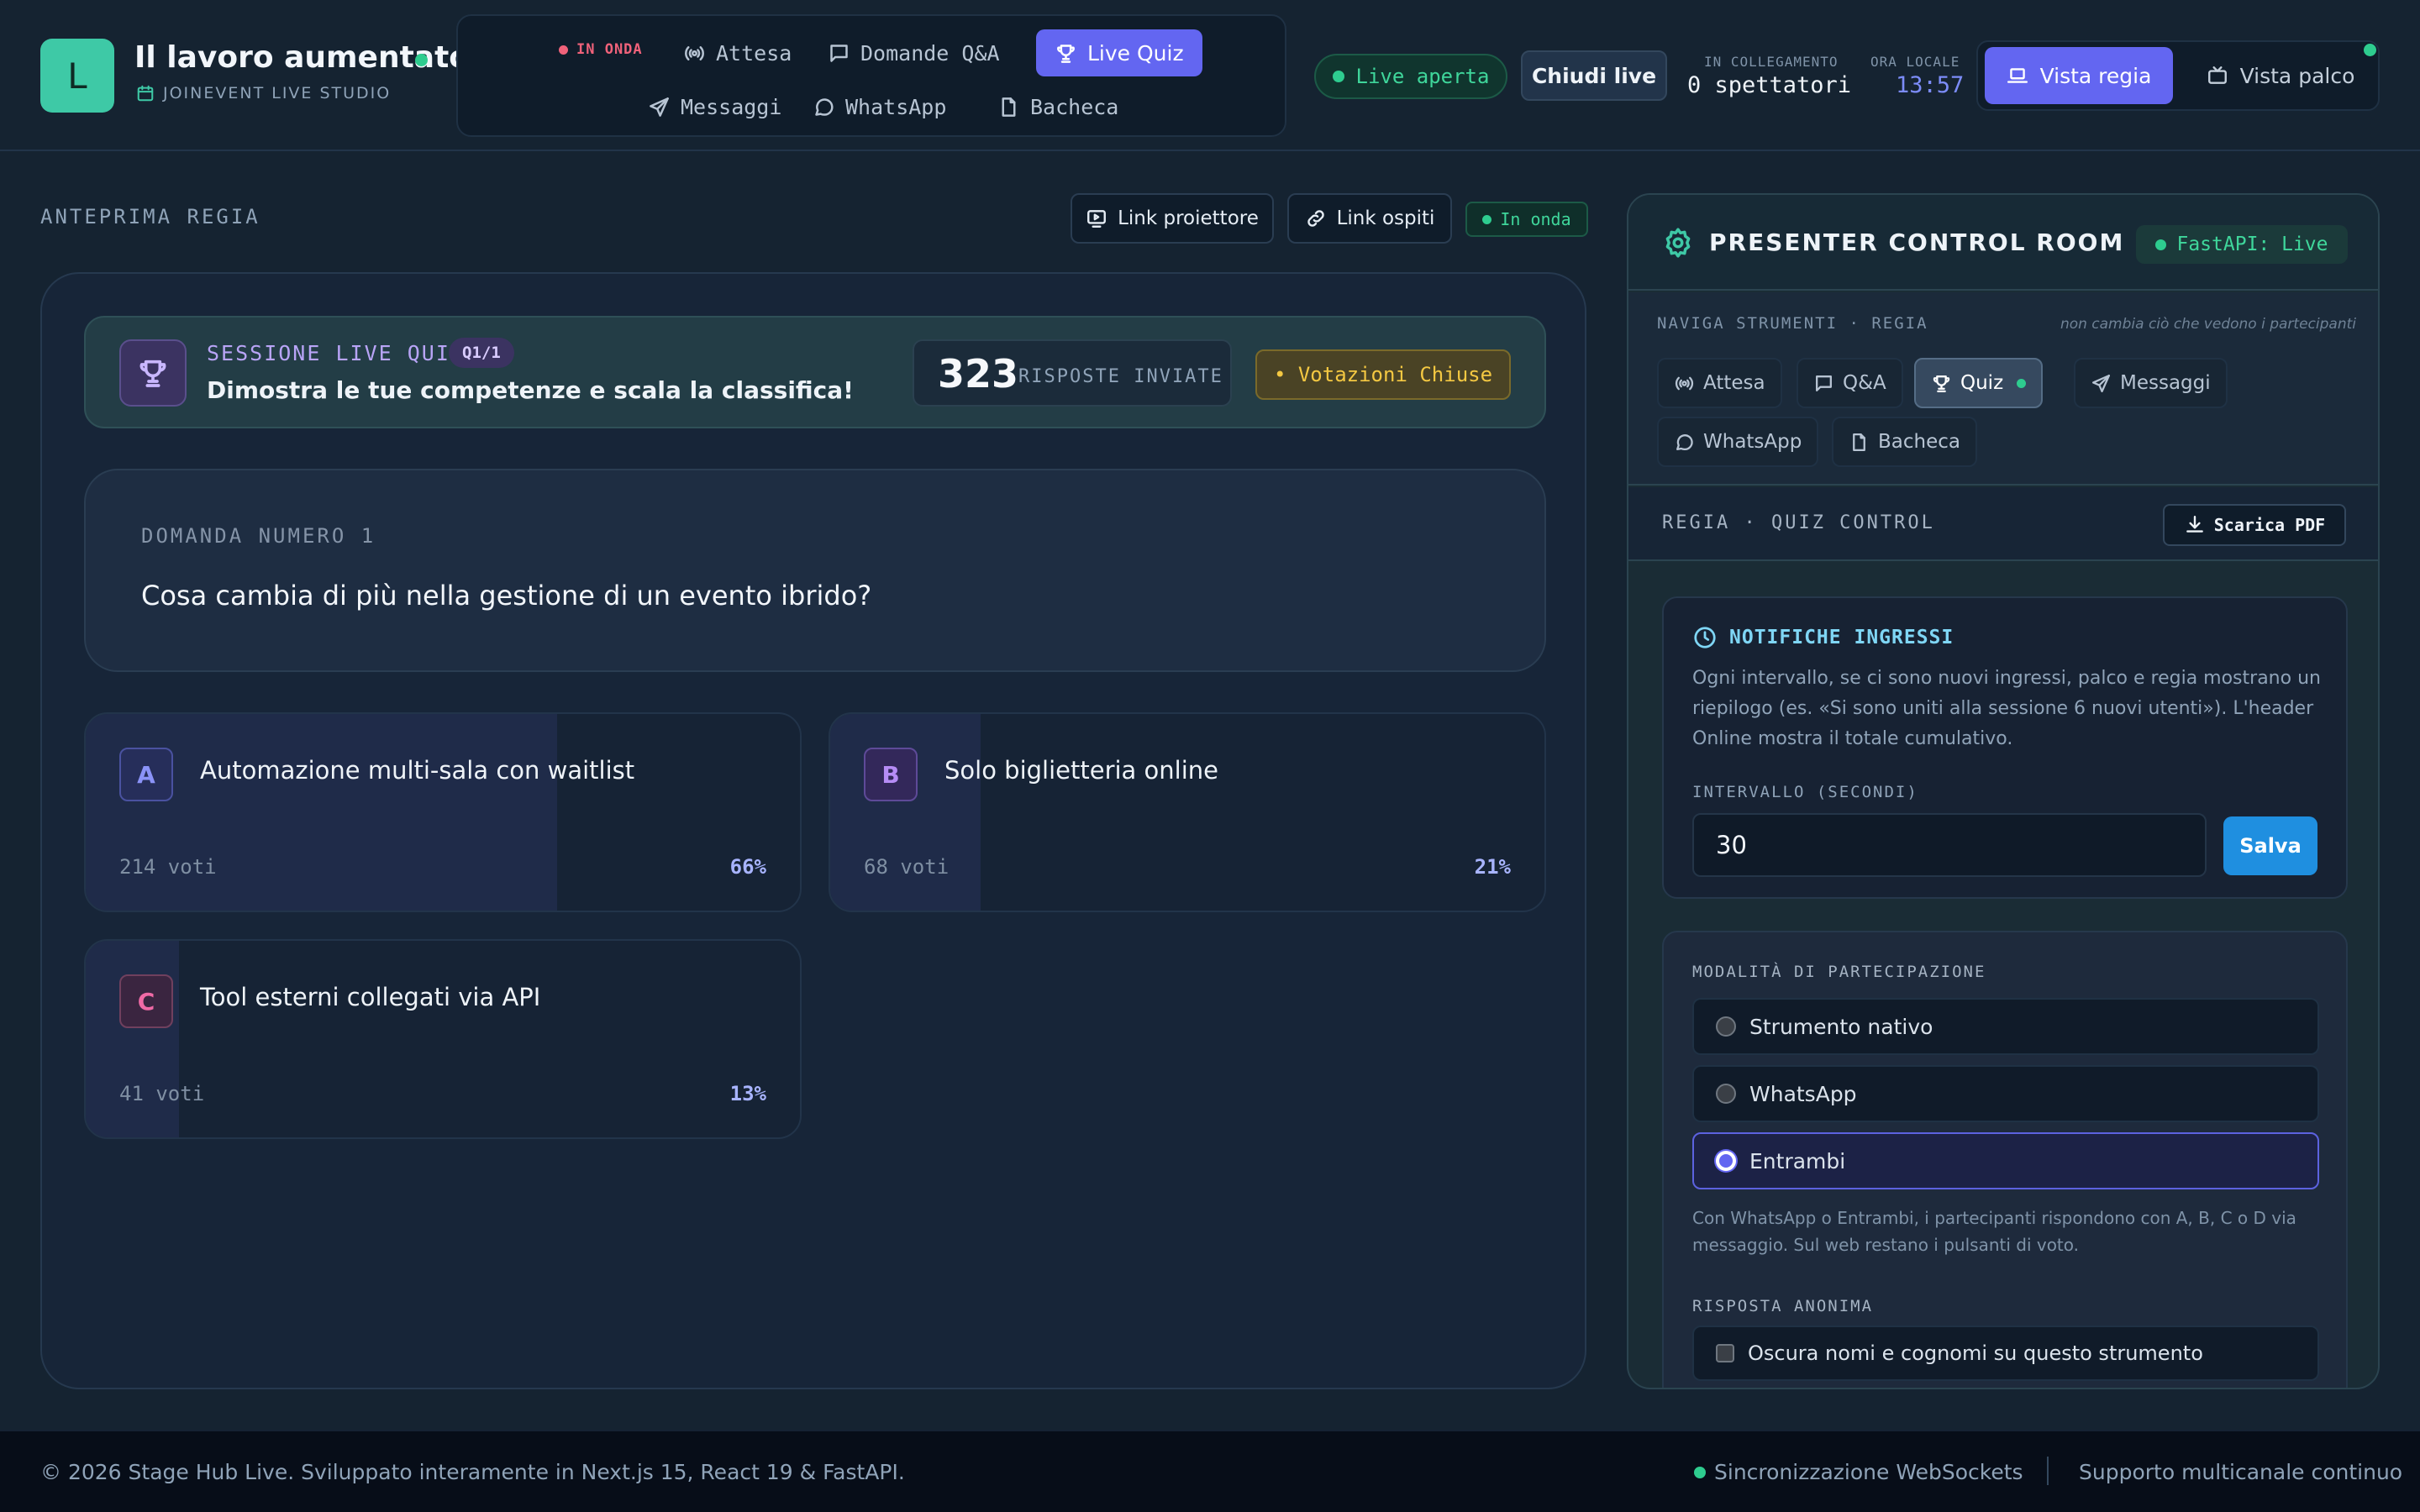  I want to click on local-time: 13:57, so click(1930, 85).